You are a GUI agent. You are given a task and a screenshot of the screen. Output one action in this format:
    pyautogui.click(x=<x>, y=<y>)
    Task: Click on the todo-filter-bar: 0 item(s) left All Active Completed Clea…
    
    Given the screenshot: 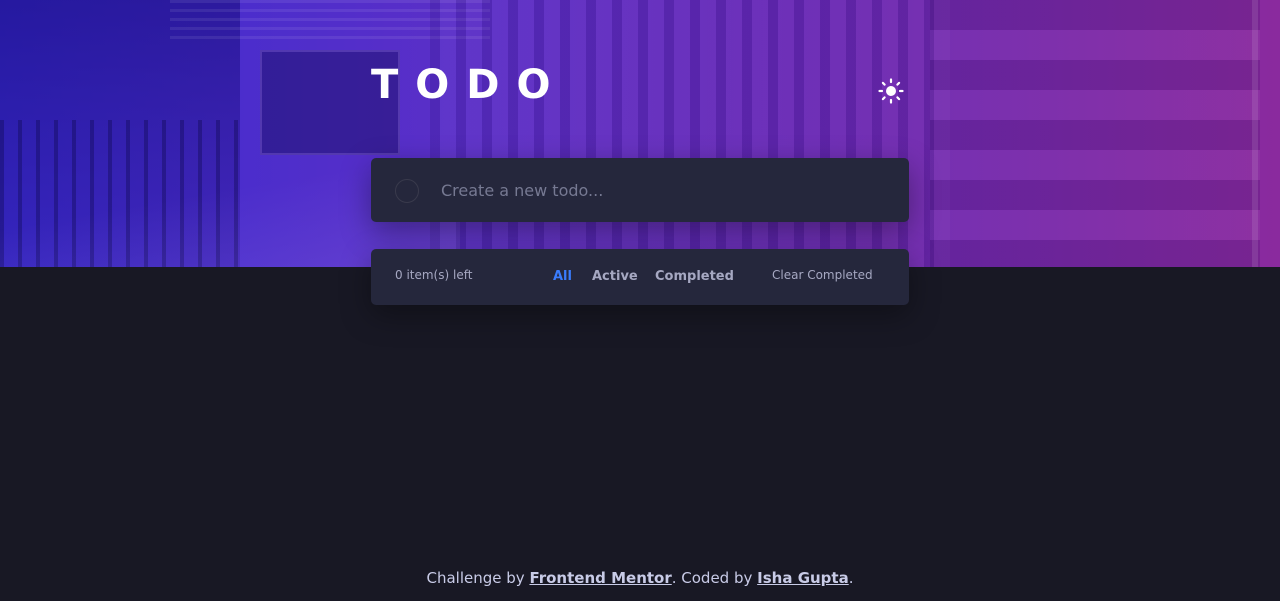 What is the action you would take?
    pyautogui.click(x=640, y=277)
    